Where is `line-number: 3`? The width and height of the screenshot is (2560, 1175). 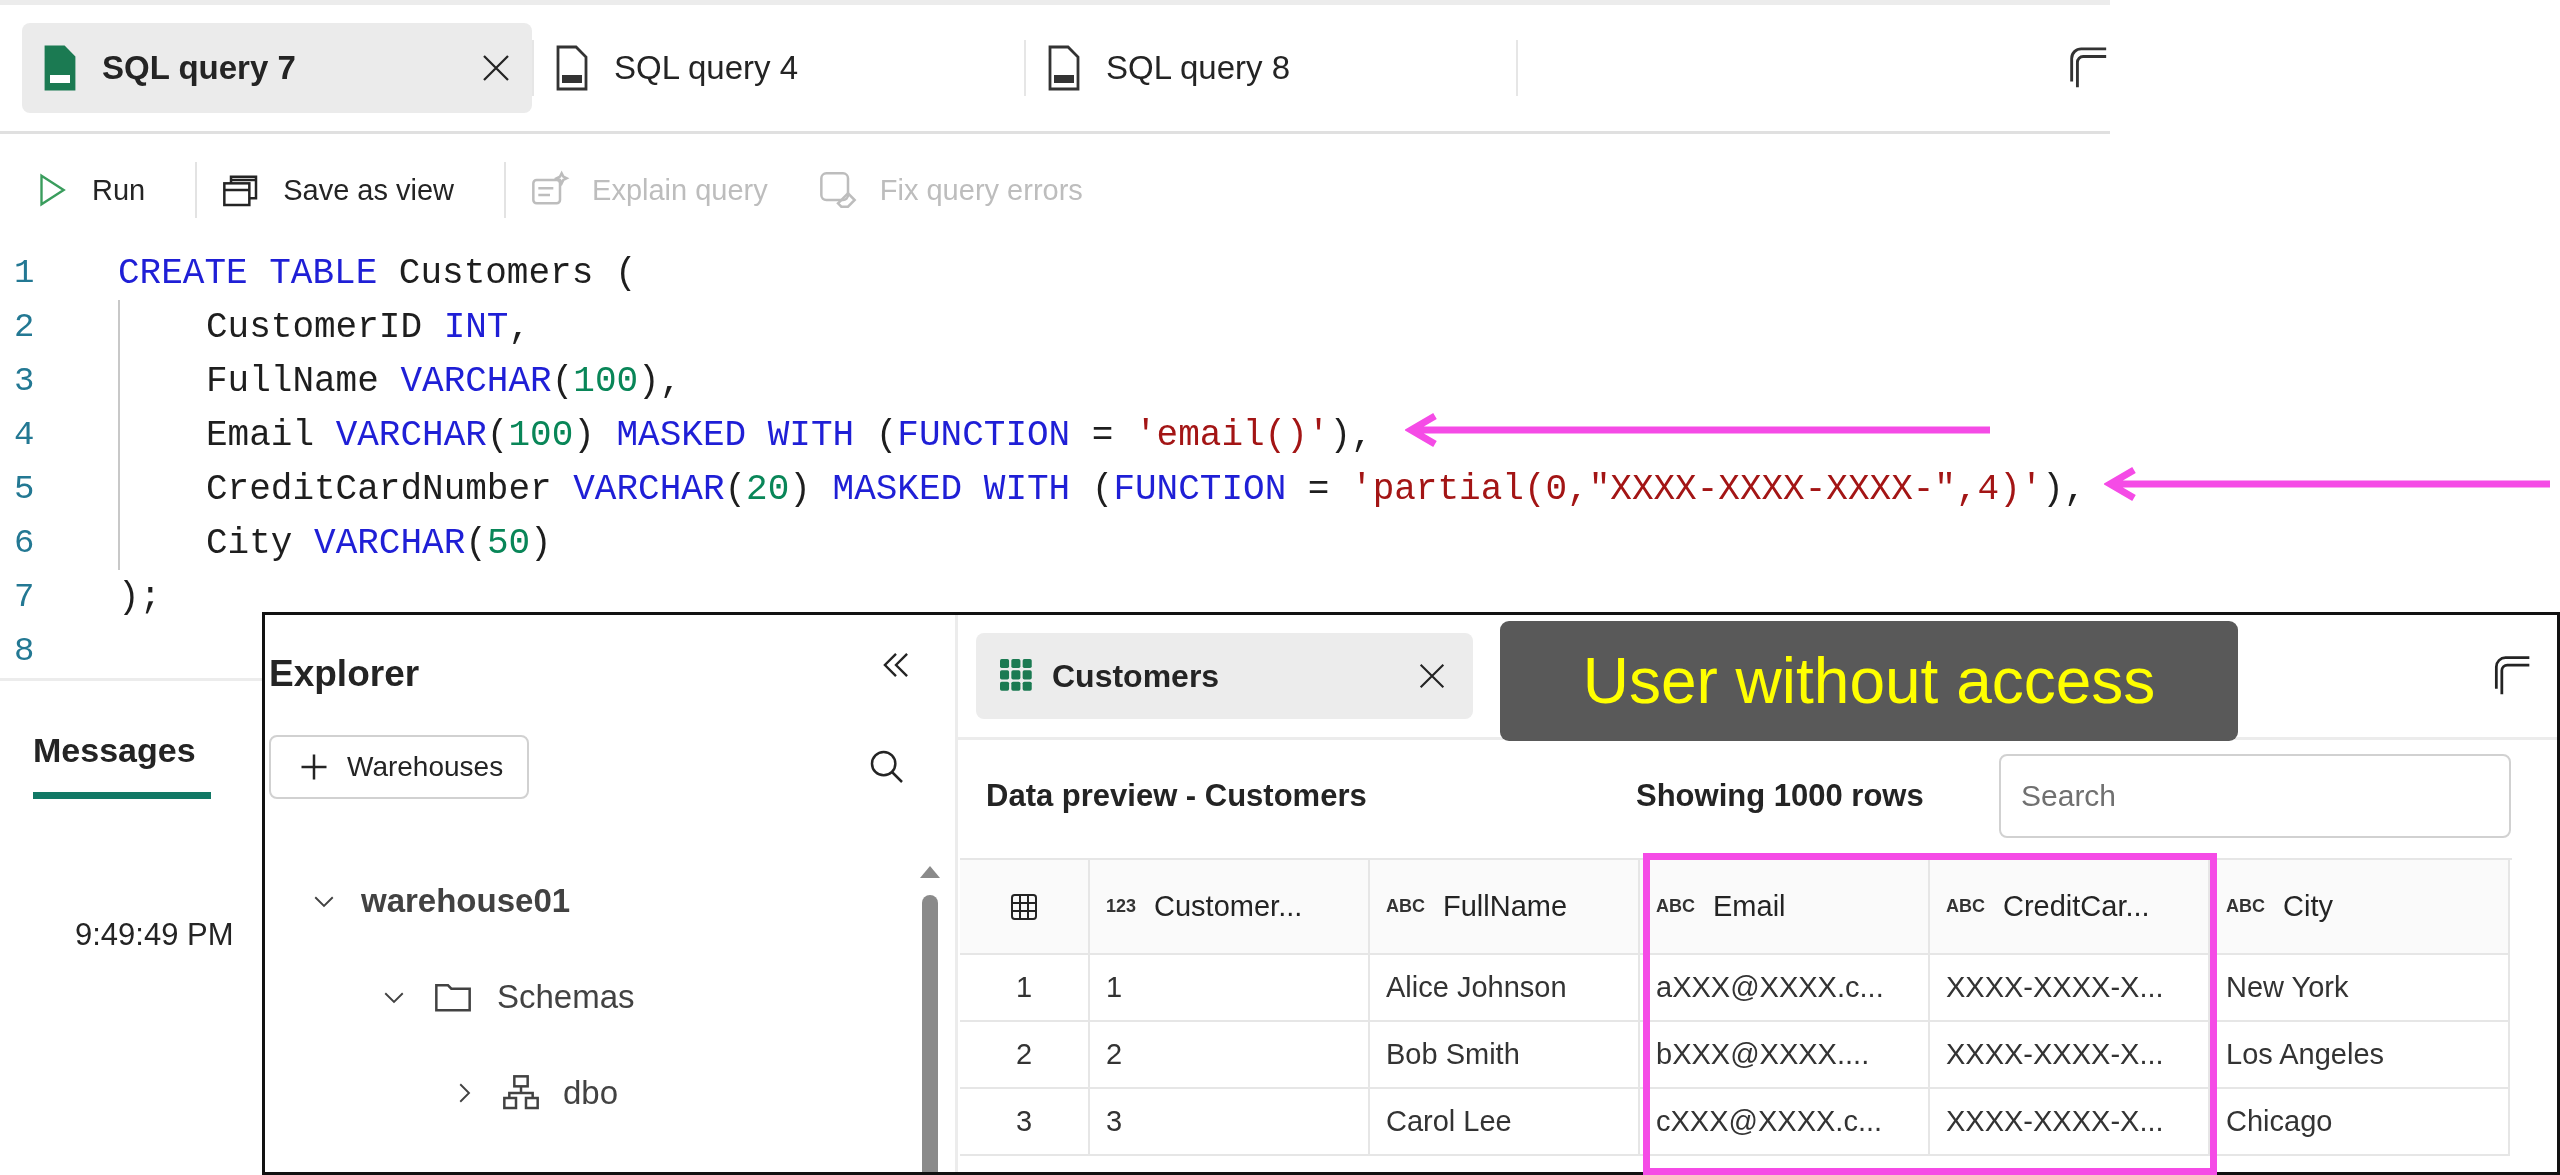 line-number: 3 is located at coordinates (24, 381).